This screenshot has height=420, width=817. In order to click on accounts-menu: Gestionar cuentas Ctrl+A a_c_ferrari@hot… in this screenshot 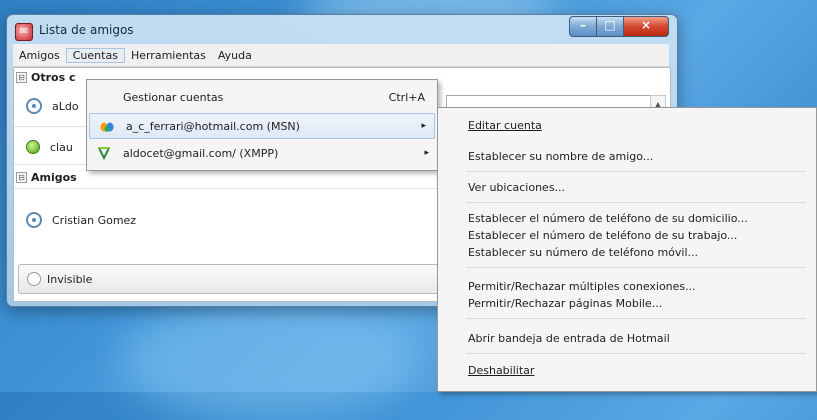, I will do `click(262, 125)`.